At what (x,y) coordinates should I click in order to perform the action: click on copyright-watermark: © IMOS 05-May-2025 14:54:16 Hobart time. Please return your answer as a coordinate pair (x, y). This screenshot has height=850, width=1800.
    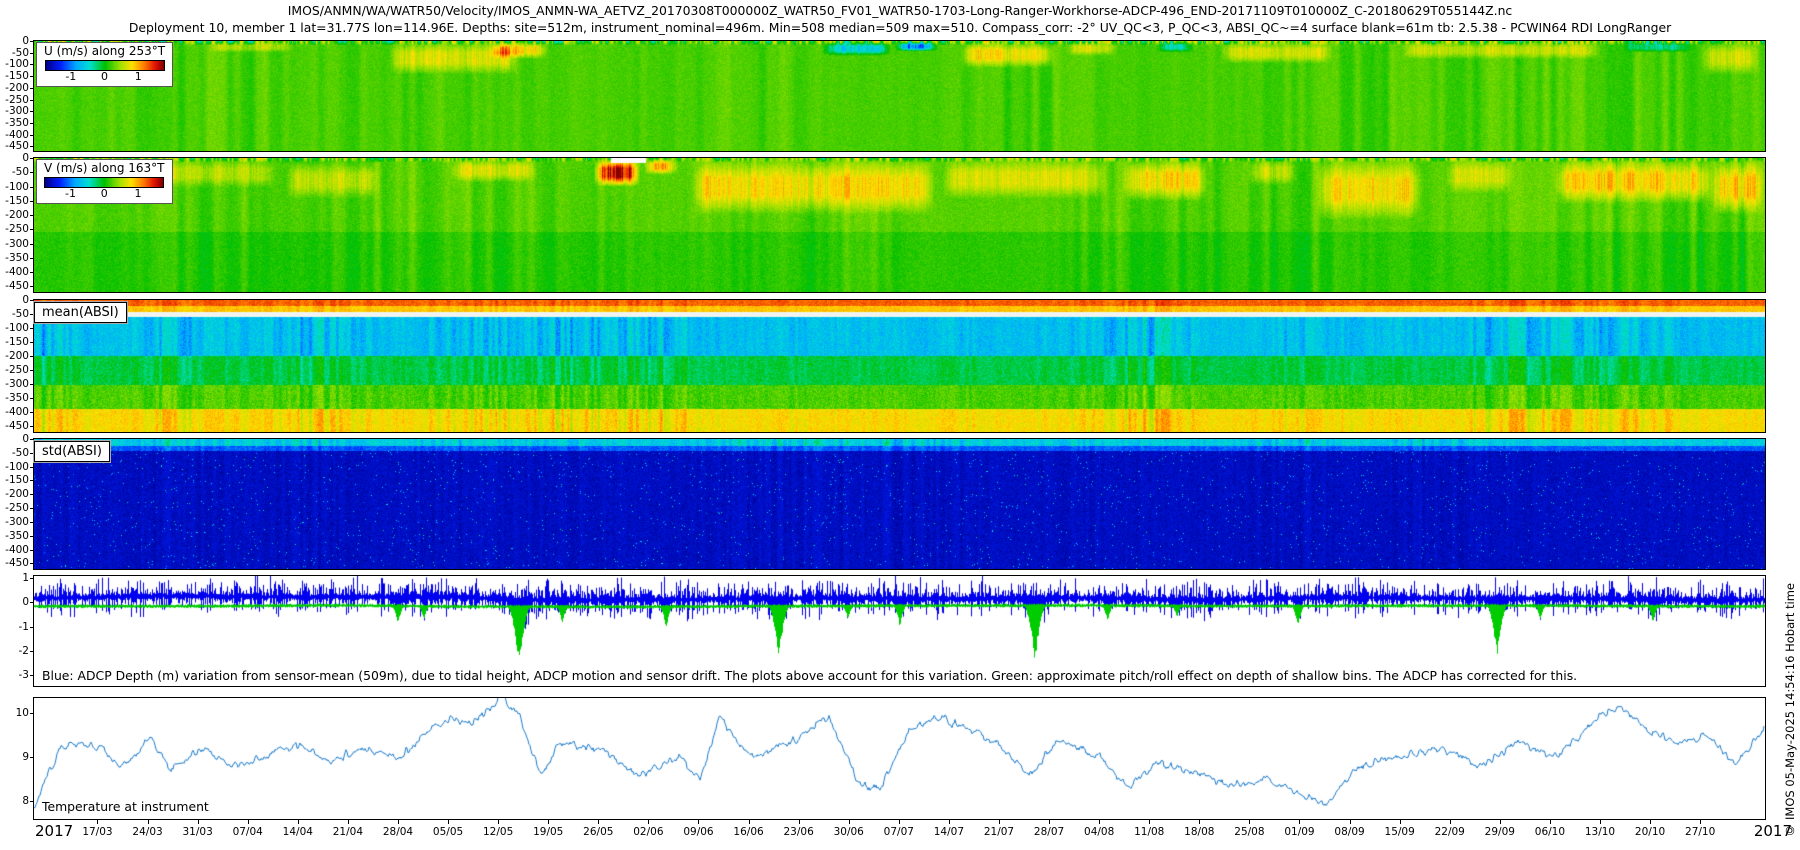
    Looking at the image, I should click on (1790, 710).